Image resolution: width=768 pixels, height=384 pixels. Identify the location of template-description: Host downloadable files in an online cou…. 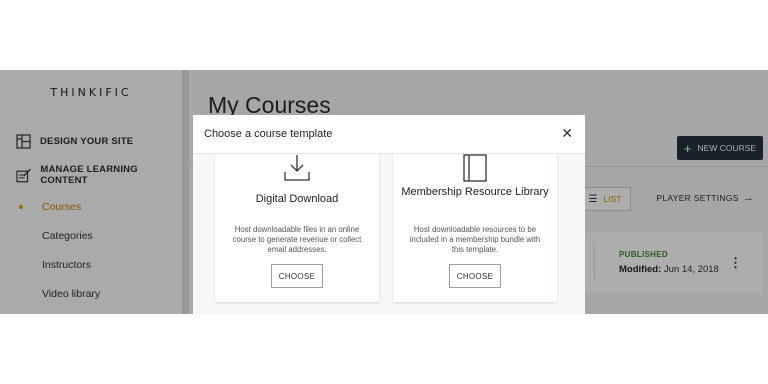
(297, 239).